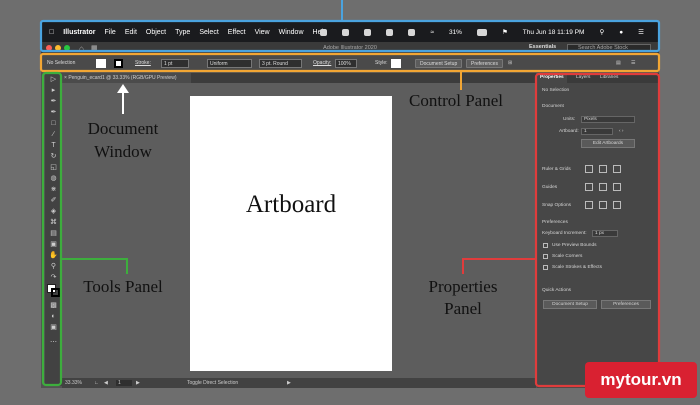 The width and height of the screenshot is (700, 405). Describe the element at coordinates (350, 62) in the screenshot. I see `control-panel-highlight` at that location.